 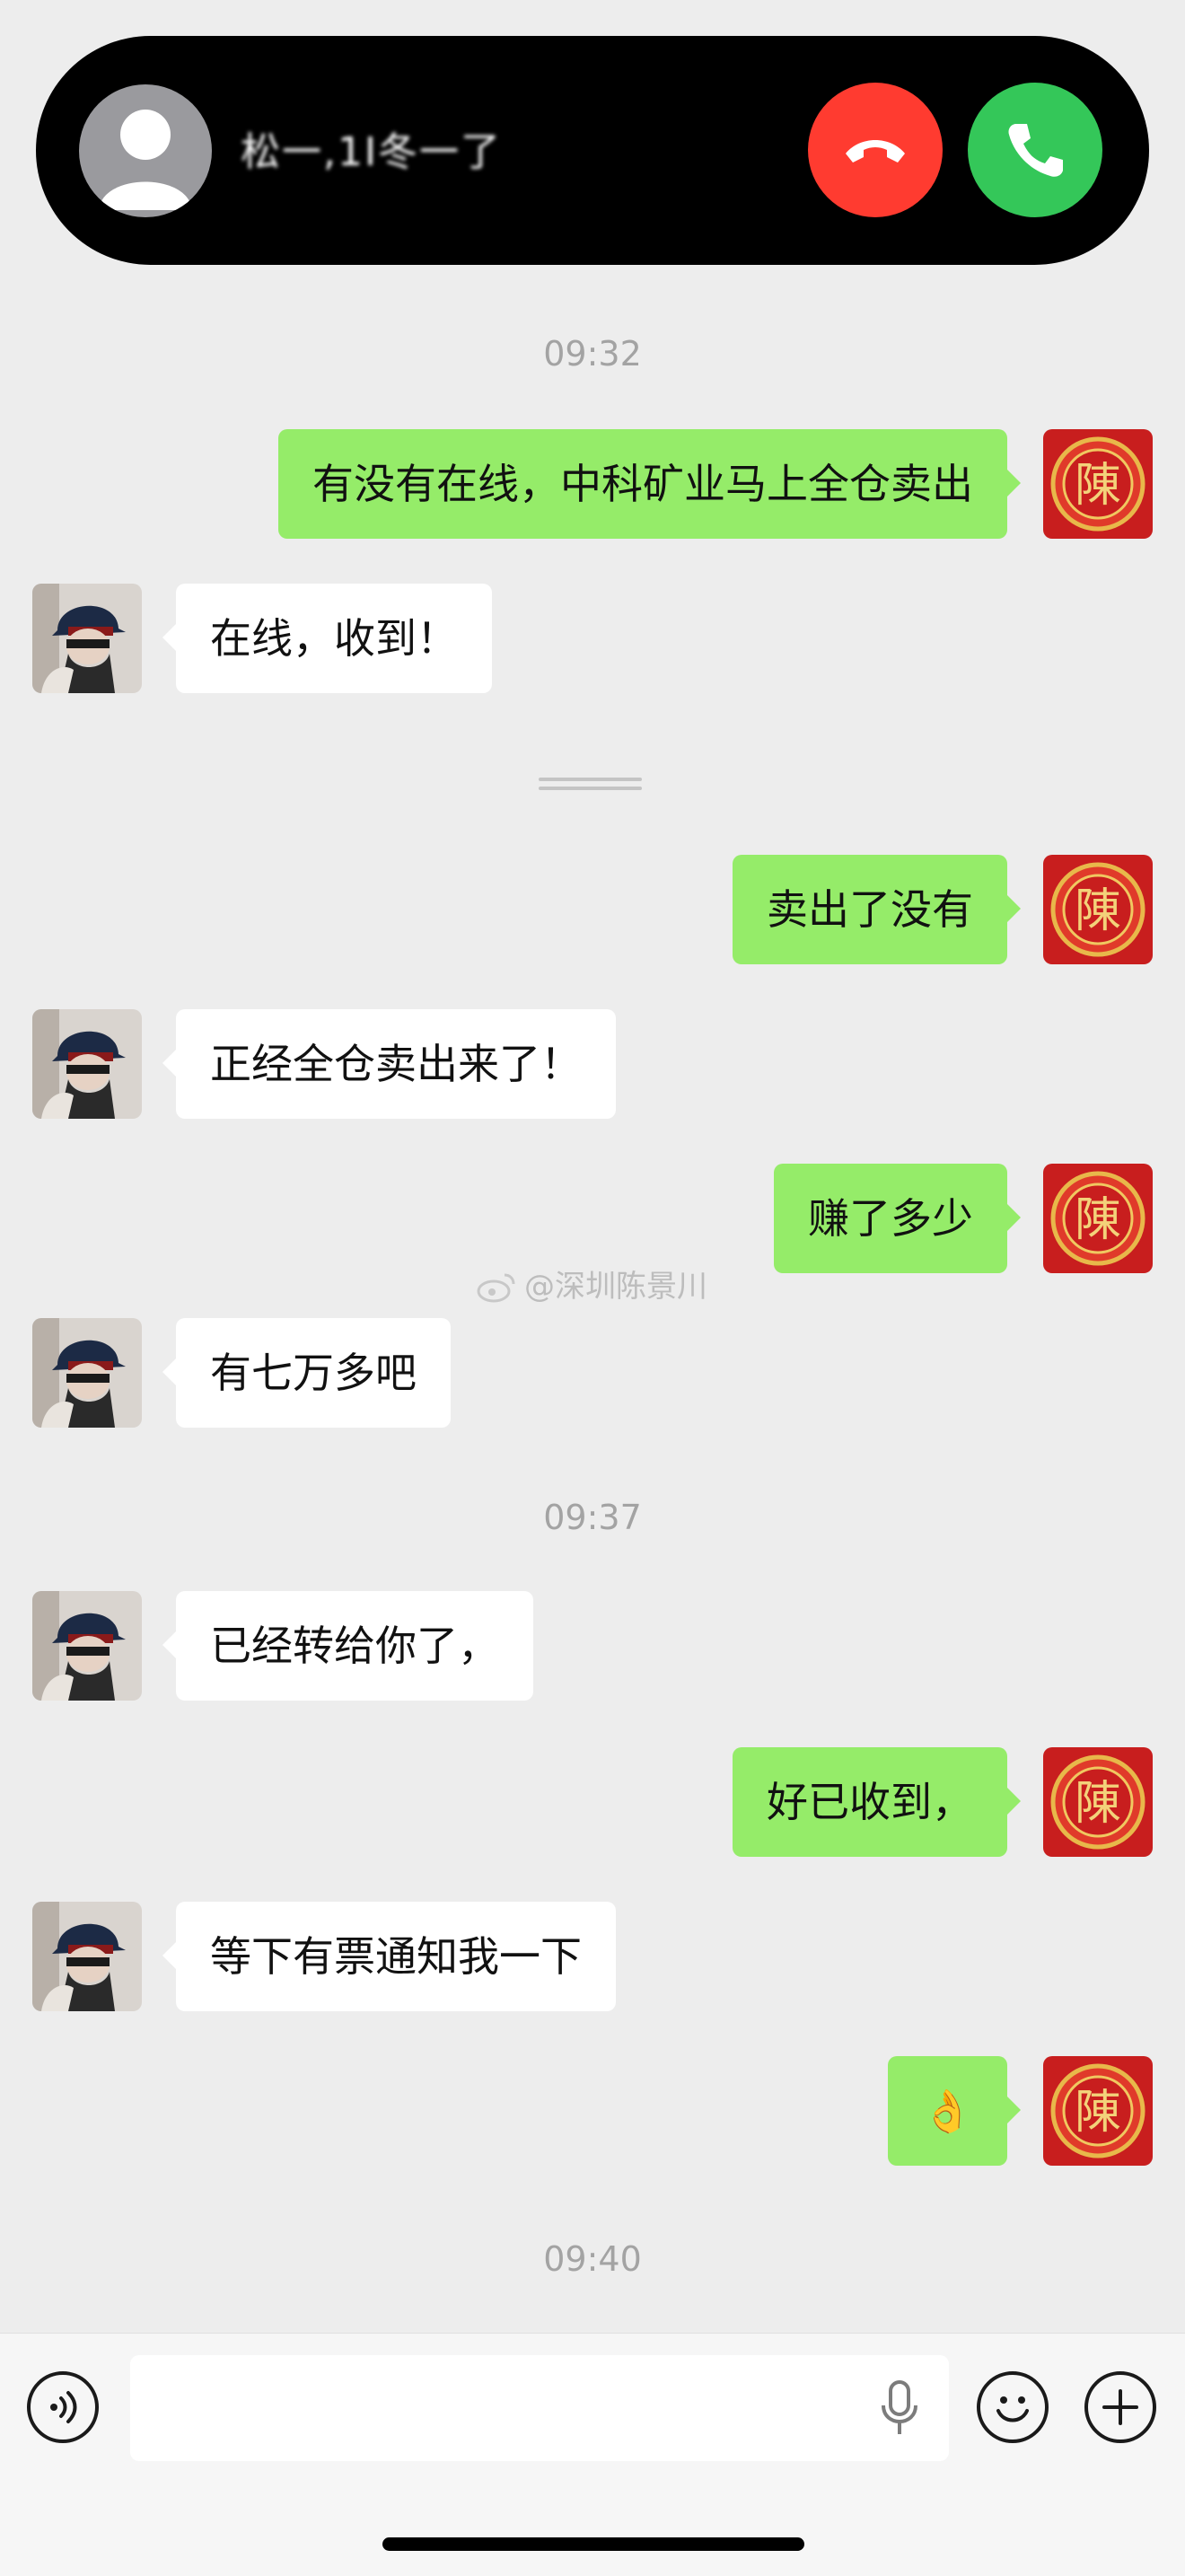 What do you see at coordinates (615, 1287) in the screenshot?
I see `watermark-text: @深圳陈景川` at bounding box center [615, 1287].